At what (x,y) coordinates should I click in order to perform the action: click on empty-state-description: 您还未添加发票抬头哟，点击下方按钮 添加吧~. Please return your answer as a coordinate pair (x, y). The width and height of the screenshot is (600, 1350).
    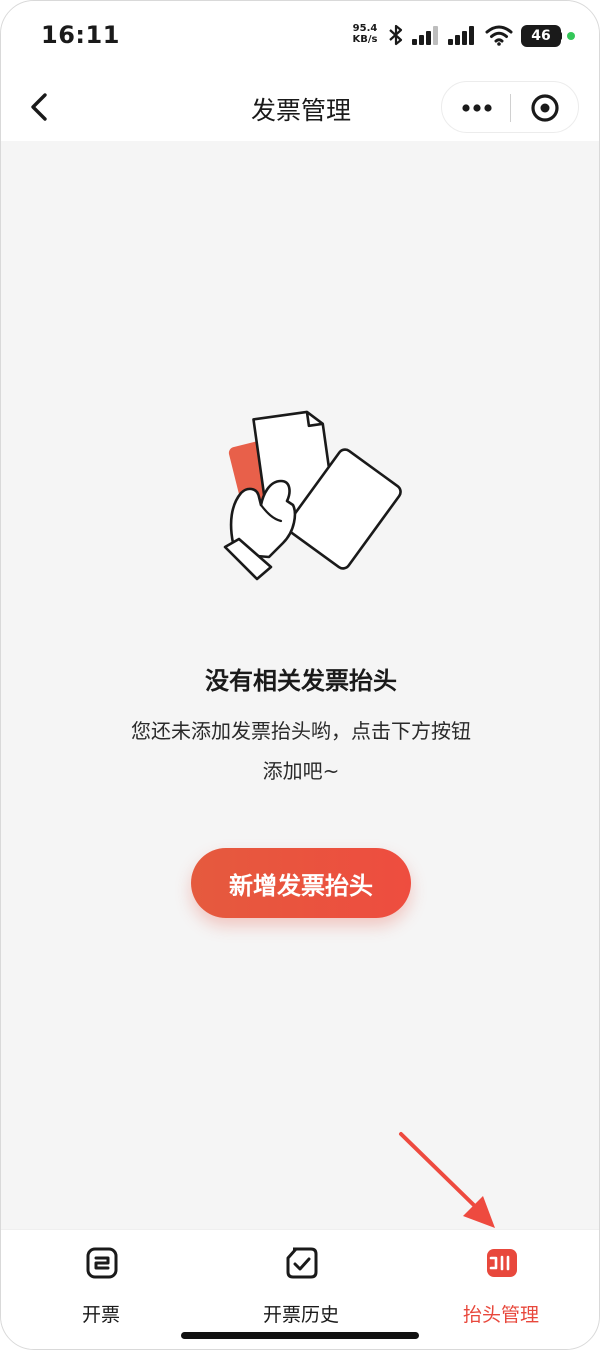
    Looking at the image, I should click on (301, 751).